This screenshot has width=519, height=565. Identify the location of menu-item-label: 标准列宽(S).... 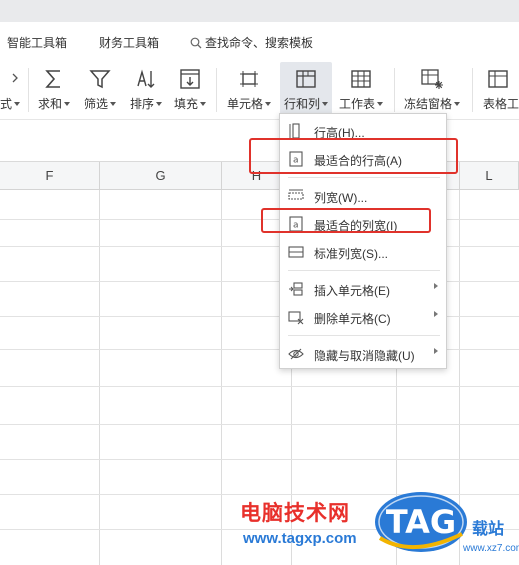
(351, 254).